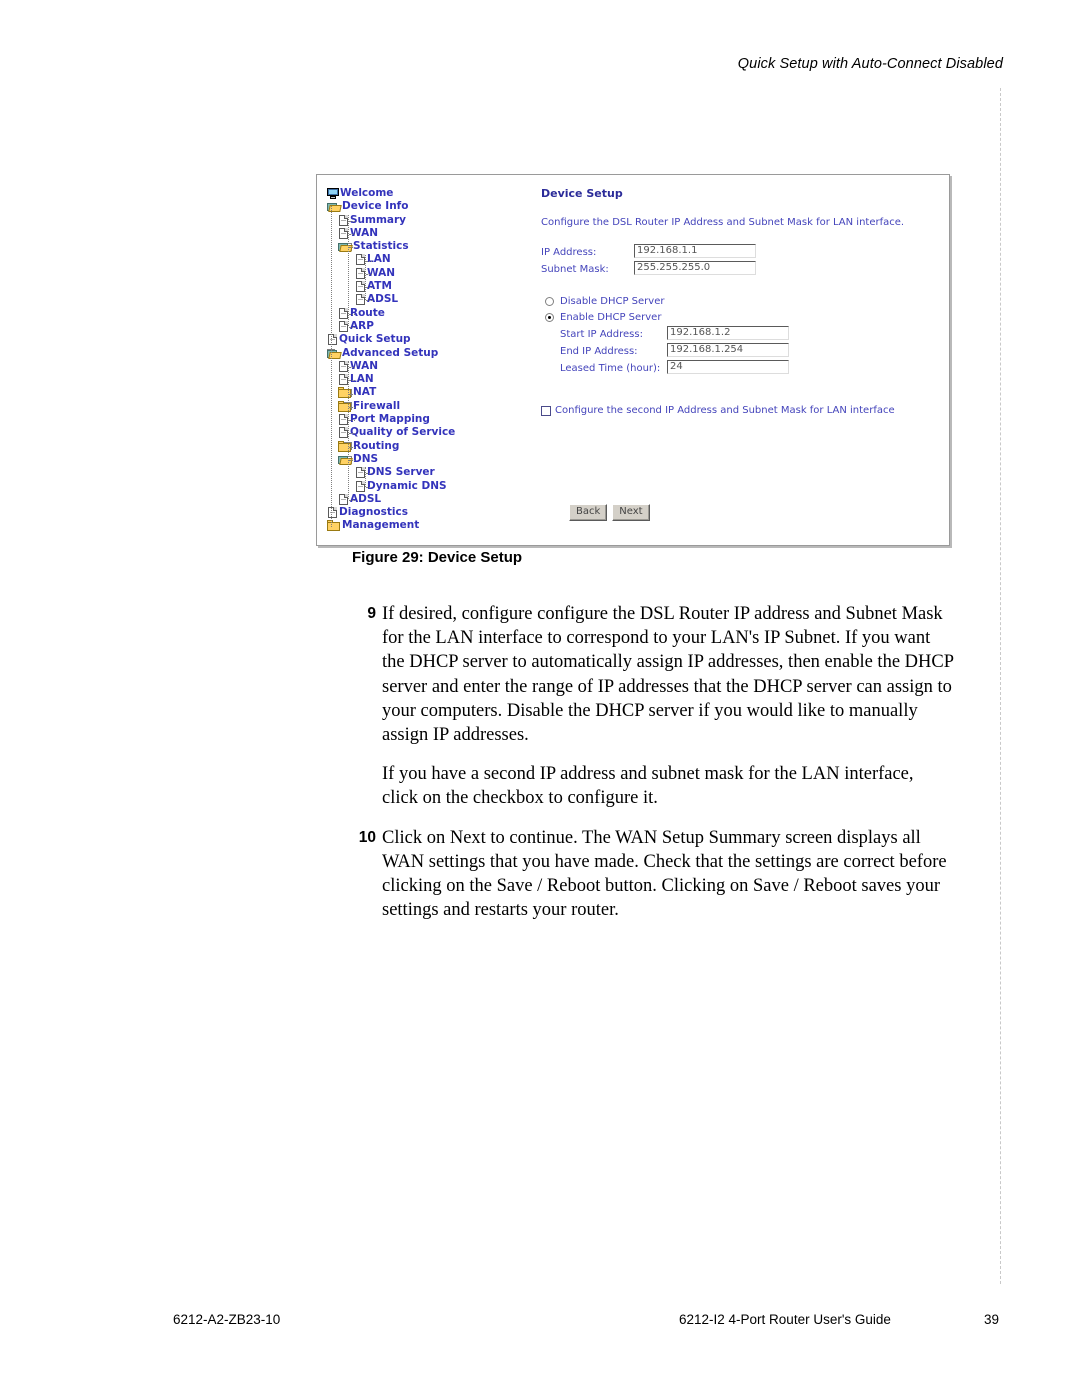  I want to click on disable-dhcp-label: Disable DHCP Server, so click(612, 301).